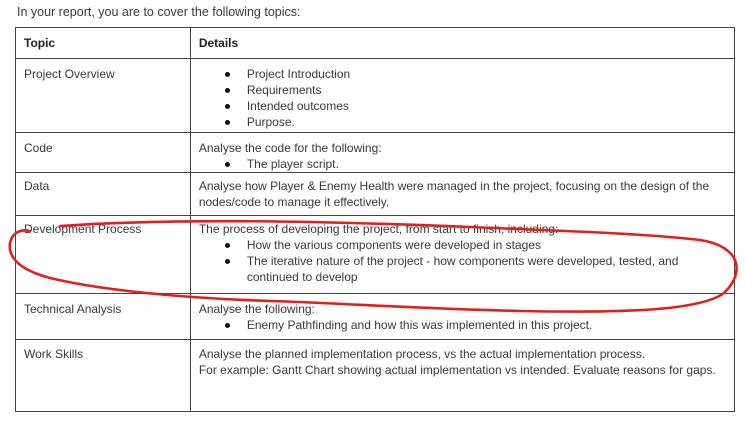 This screenshot has height=426, width=745. Describe the element at coordinates (475, 164) in the screenshot. I see `bullet-item: The player script.` at that location.